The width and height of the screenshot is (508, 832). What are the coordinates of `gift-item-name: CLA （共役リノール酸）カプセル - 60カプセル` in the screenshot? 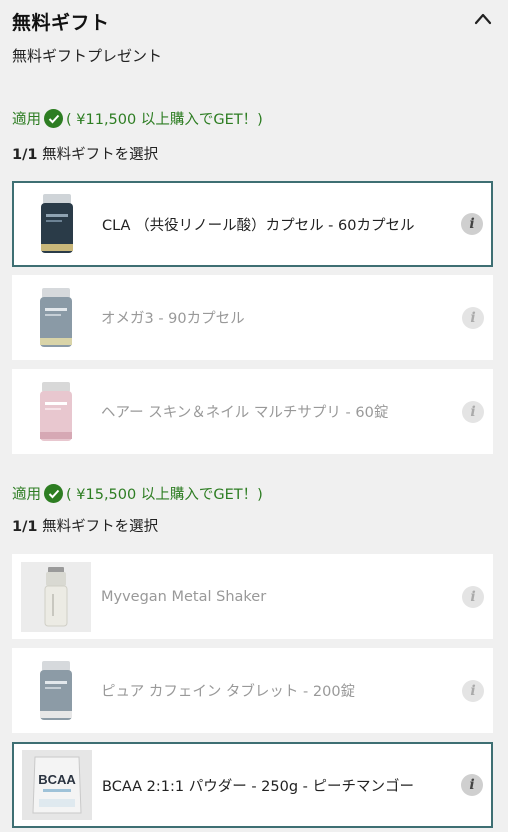 It's located at (258, 225).